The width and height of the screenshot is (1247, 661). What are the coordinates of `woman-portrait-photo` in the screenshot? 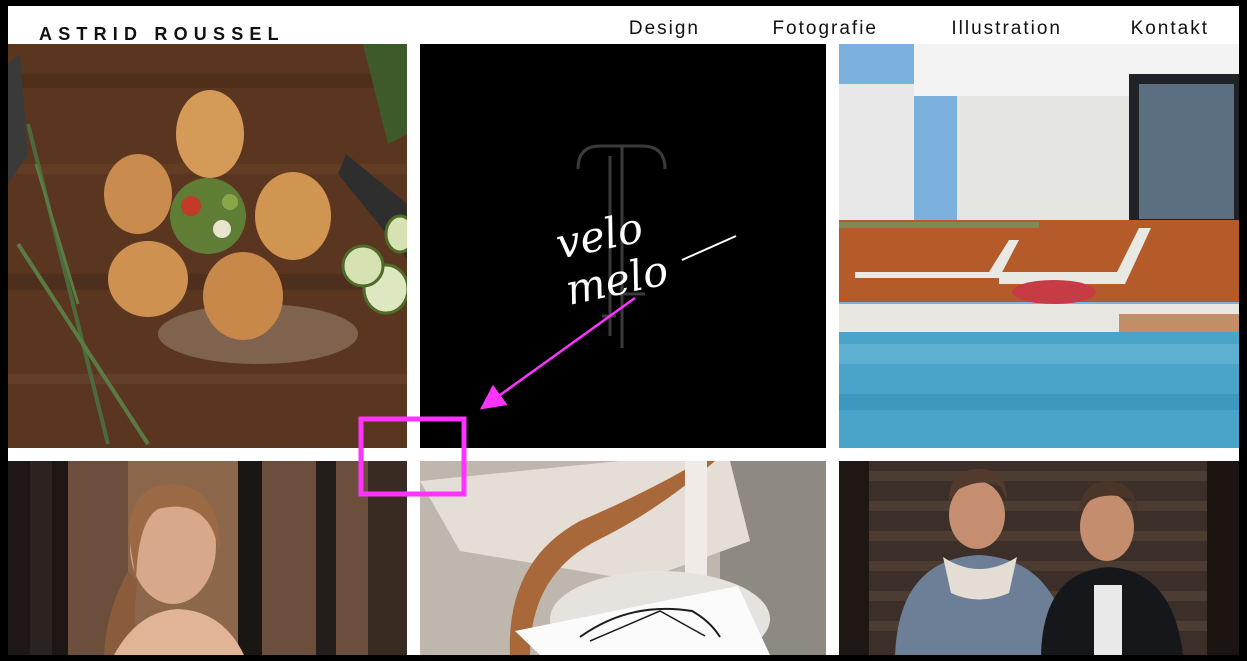 It's located at (207, 558).